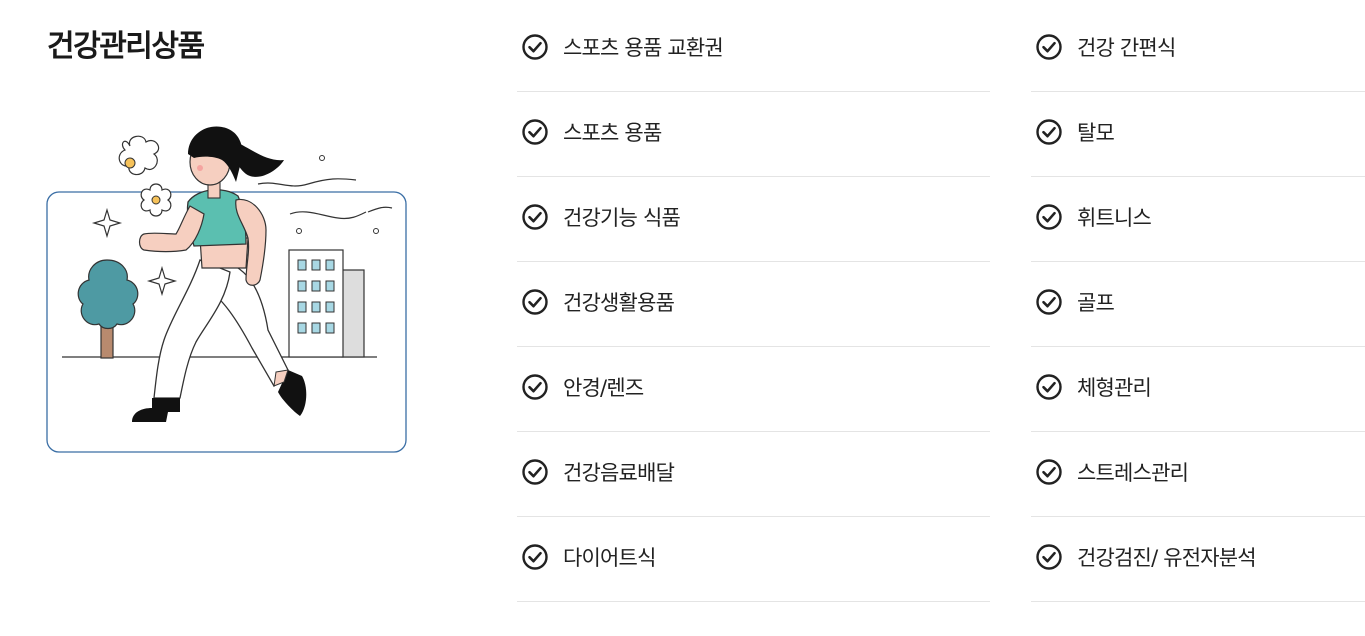  Describe the element at coordinates (1198, 49) in the screenshot. I see `category-item: 건강 간편식` at that location.